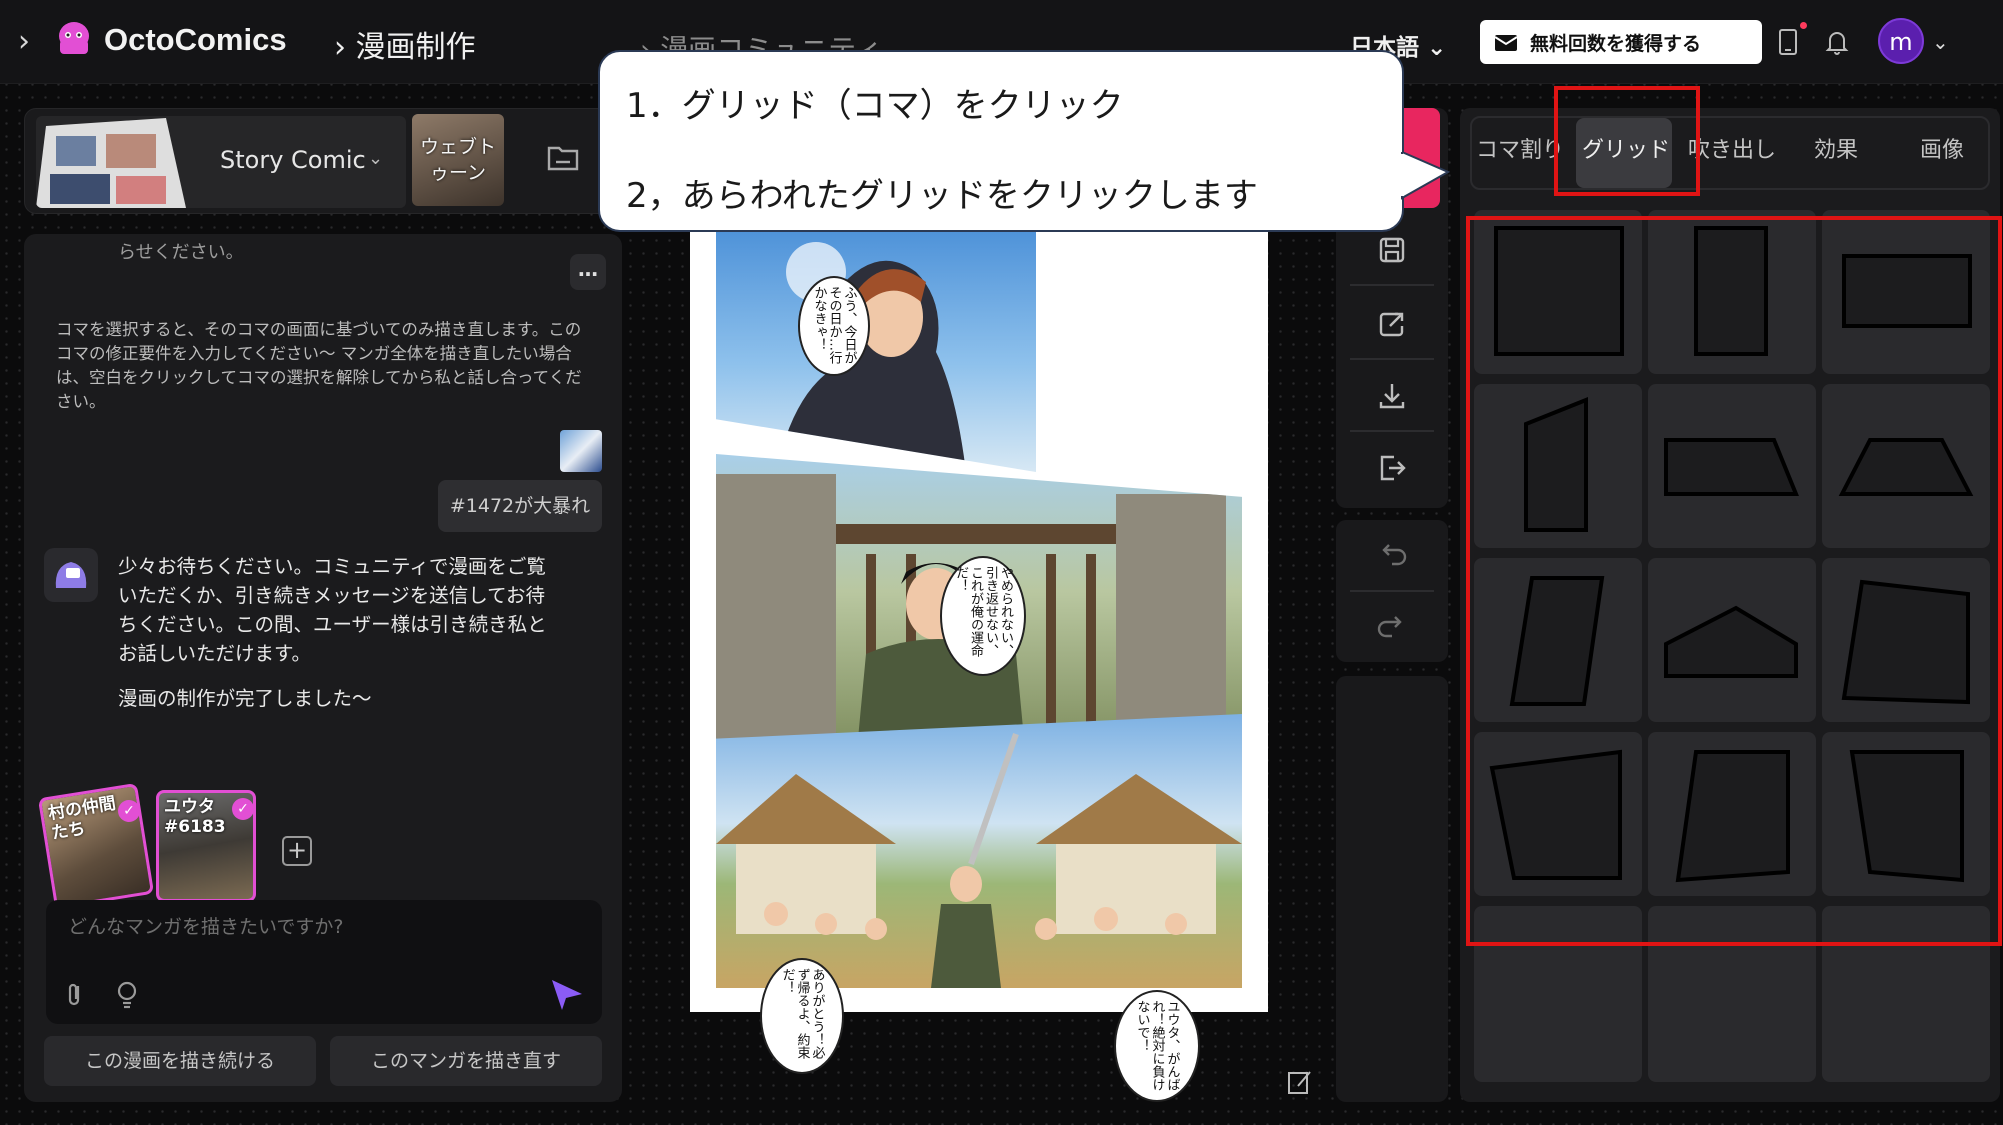  What do you see at coordinates (96, 846) in the screenshot?
I see `character-card-villagers: 村の仲間たち` at bounding box center [96, 846].